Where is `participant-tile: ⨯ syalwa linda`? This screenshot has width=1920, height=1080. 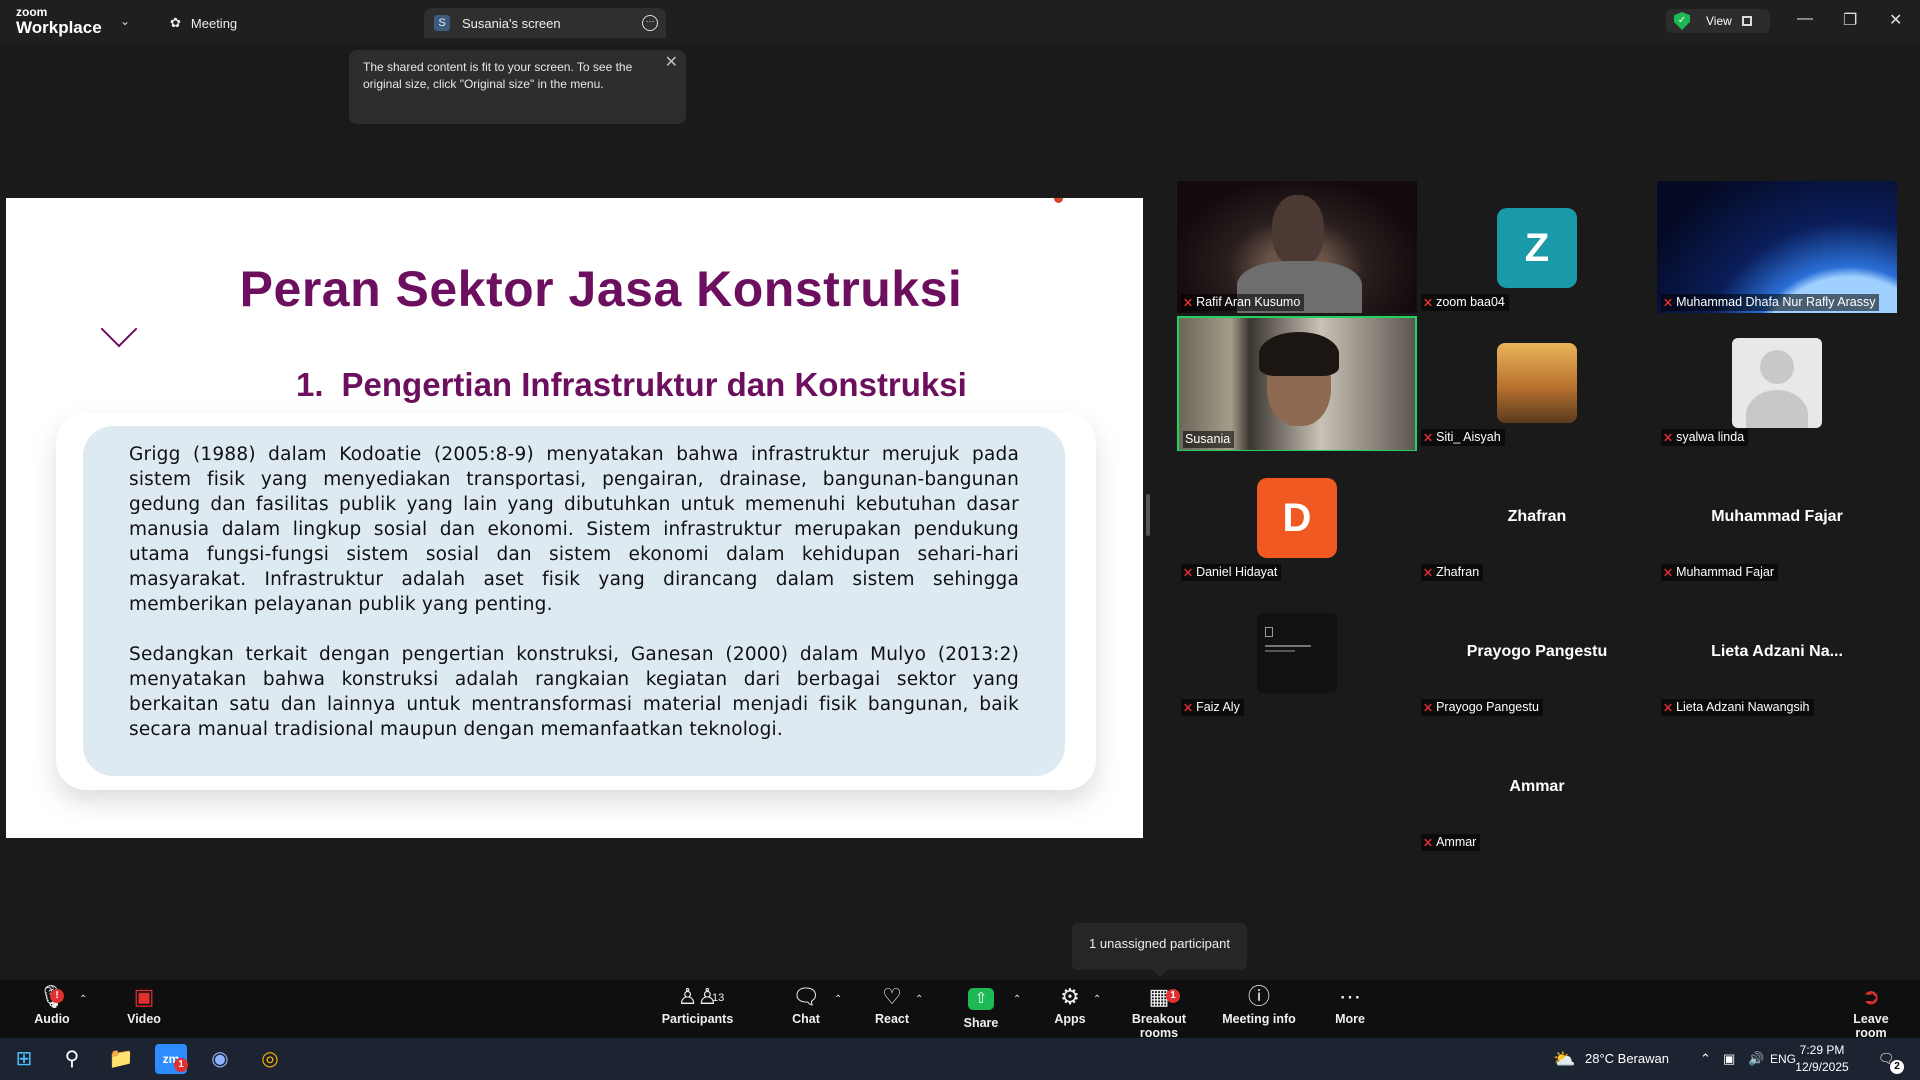
participant-tile: ⨯ syalwa linda is located at coordinates (1777, 382).